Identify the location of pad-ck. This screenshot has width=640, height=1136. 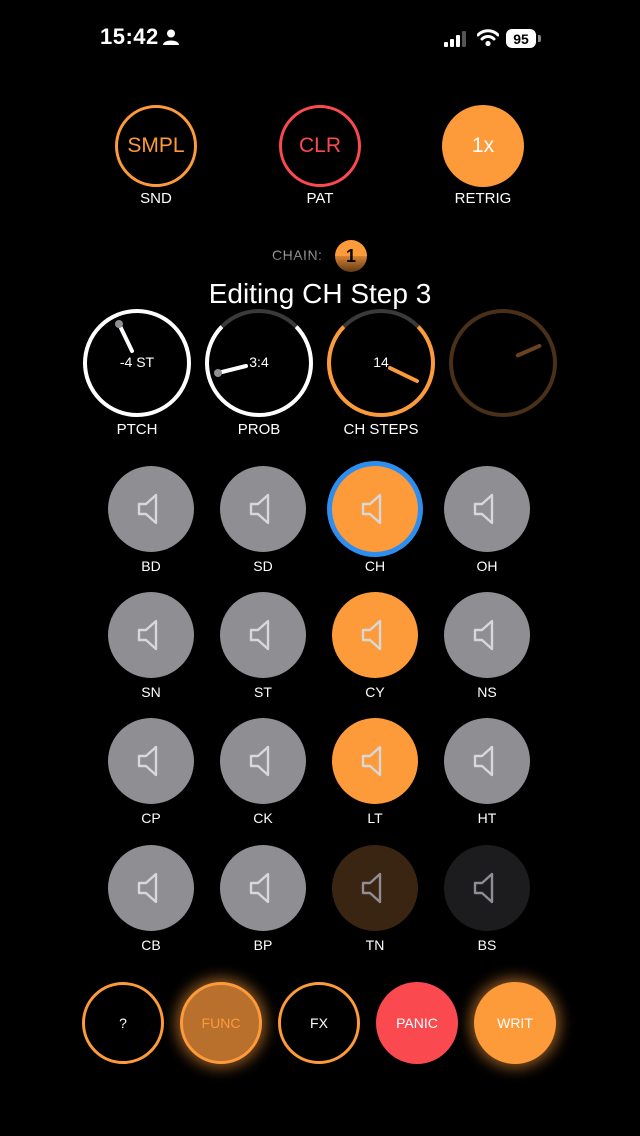
(263, 761).